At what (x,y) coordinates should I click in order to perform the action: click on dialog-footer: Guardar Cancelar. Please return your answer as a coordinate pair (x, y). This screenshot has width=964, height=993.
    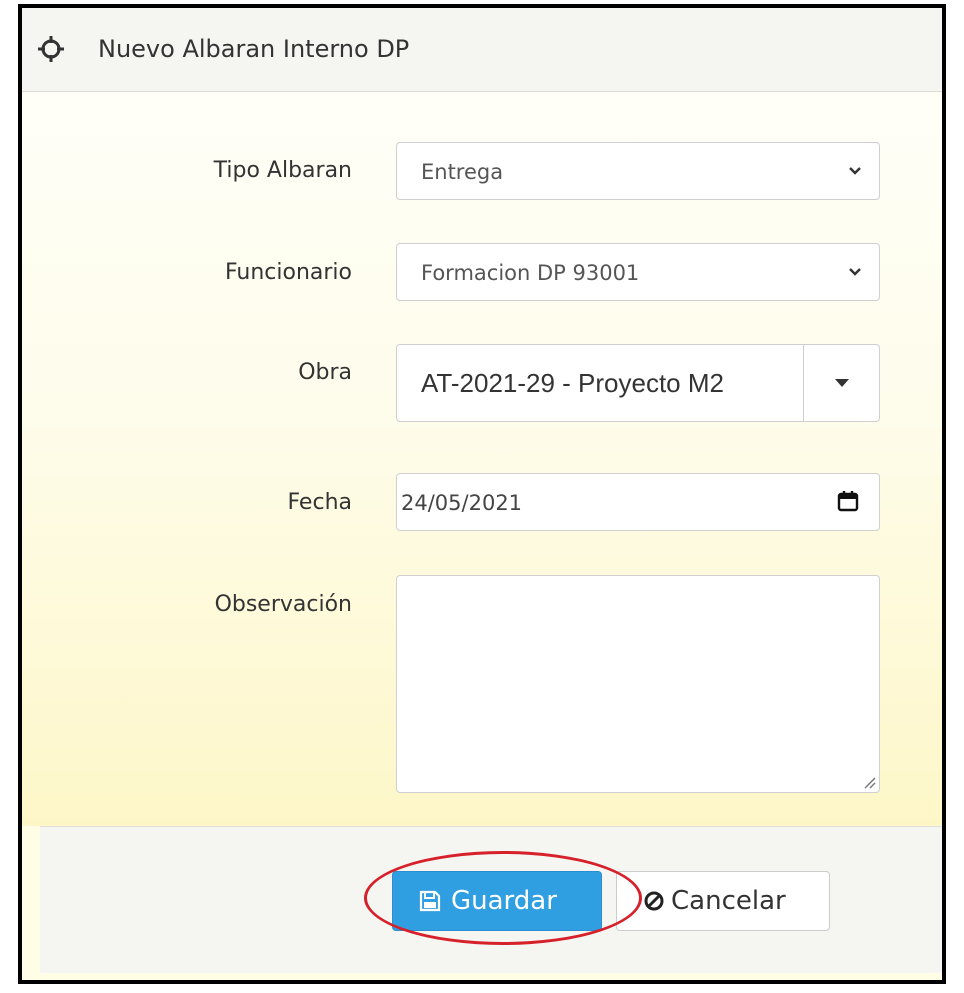
    Looking at the image, I should click on (491, 899).